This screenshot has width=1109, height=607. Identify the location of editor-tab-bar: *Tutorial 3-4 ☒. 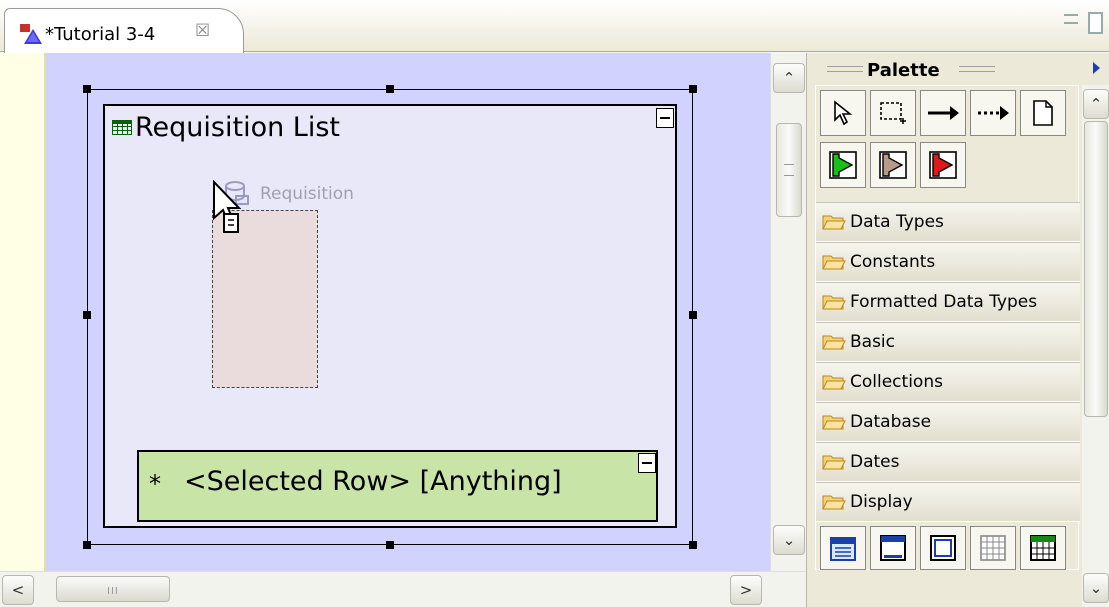
(554, 27).